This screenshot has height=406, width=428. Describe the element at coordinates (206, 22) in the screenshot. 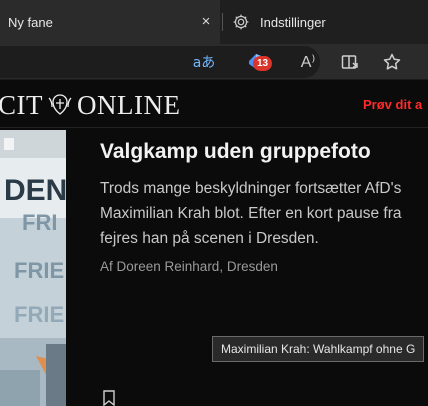

I see `close-tab-icon: ×` at that location.